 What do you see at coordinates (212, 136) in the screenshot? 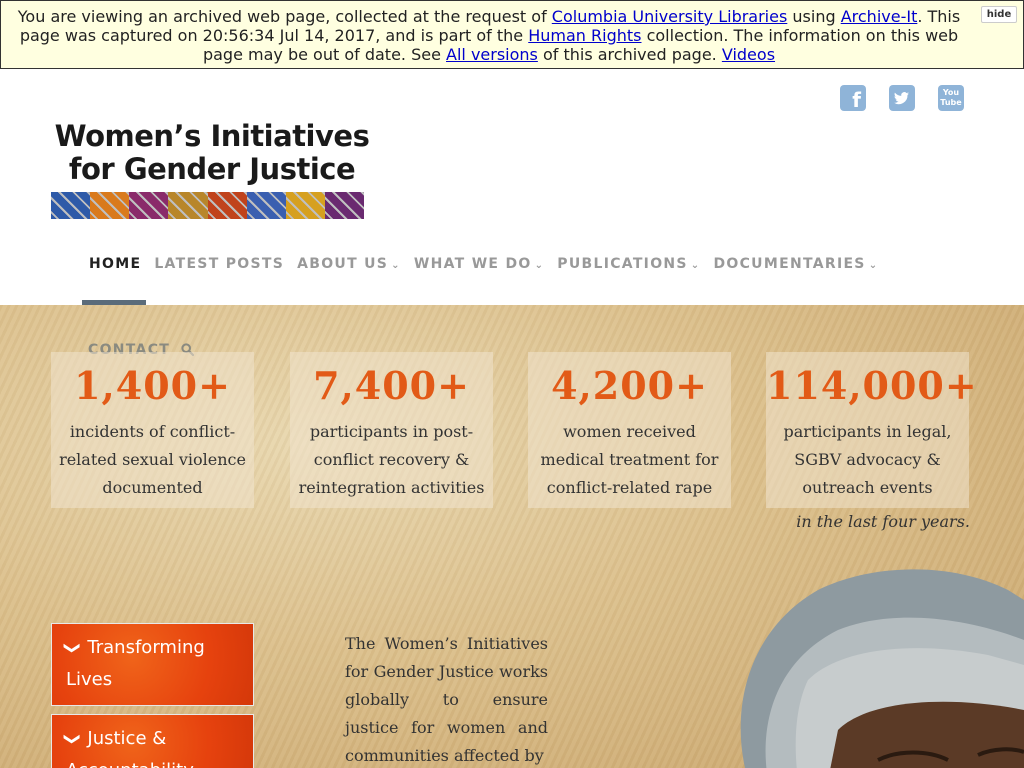
I see `logo-line-1: Women’s Initiatives` at bounding box center [212, 136].